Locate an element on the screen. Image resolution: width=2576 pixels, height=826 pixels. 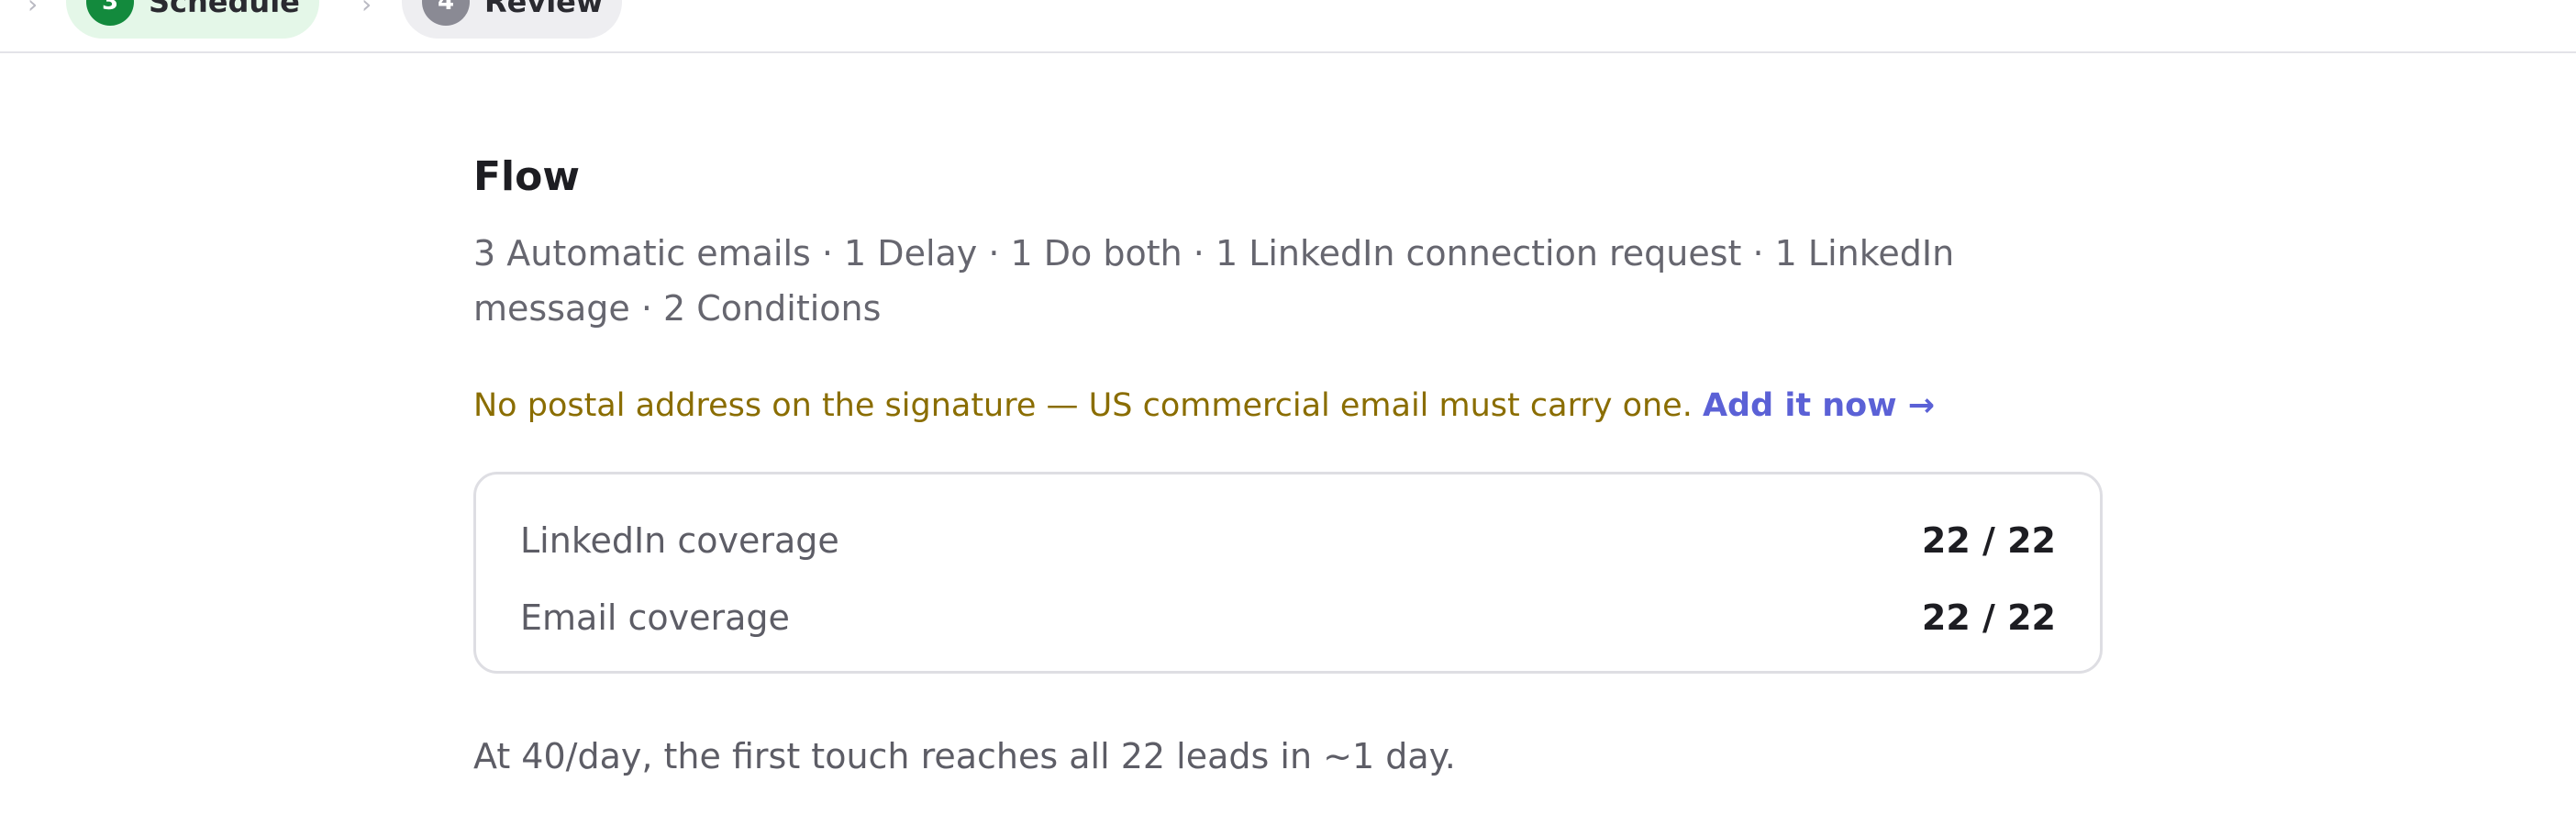
step-review: 4 Review is located at coordinates (512, 20).